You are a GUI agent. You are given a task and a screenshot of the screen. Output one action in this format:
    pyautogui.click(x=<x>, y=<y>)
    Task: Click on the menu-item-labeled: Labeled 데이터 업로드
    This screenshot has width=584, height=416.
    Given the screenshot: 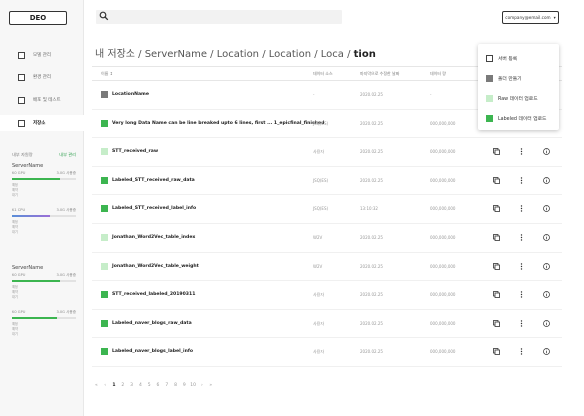 What is the action you would take?
    pyautogui.click(x=516, y=118)
    